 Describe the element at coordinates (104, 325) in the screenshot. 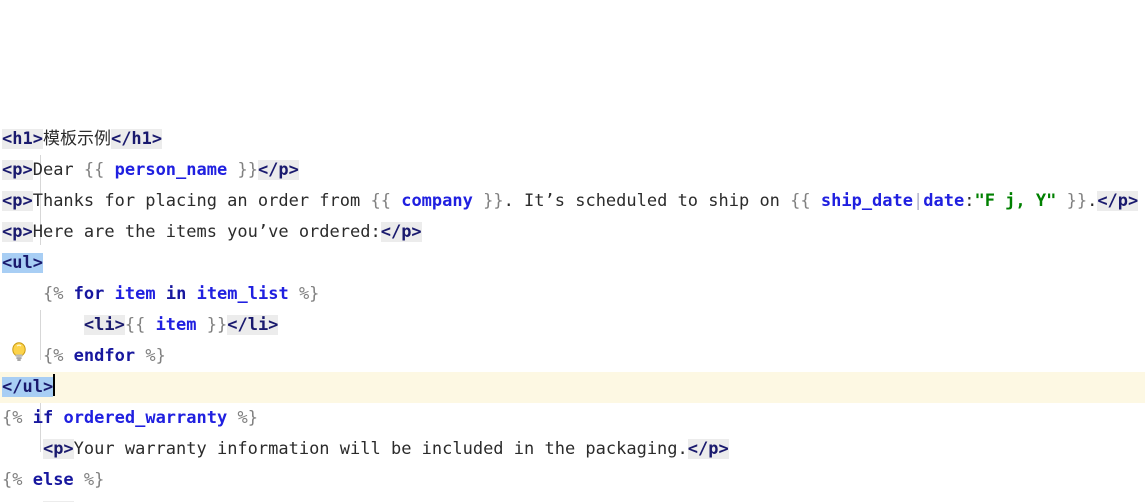

I see `token-tag: <li>` at that location.